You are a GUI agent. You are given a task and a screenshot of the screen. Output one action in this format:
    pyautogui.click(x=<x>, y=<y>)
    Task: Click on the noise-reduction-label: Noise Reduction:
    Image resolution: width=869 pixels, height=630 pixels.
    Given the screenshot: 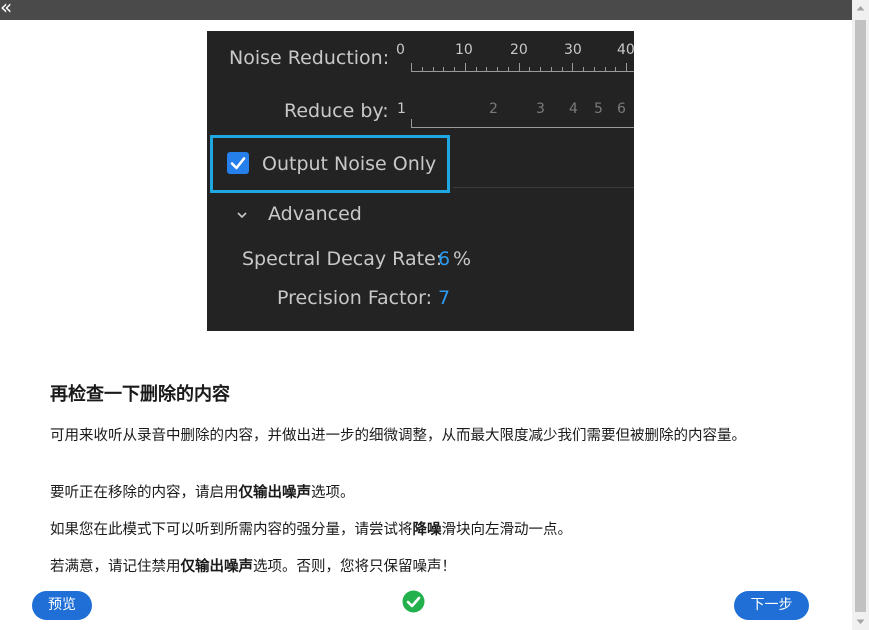 What is the action you would take?
    pyautogui.click(x=309, y=58)
    